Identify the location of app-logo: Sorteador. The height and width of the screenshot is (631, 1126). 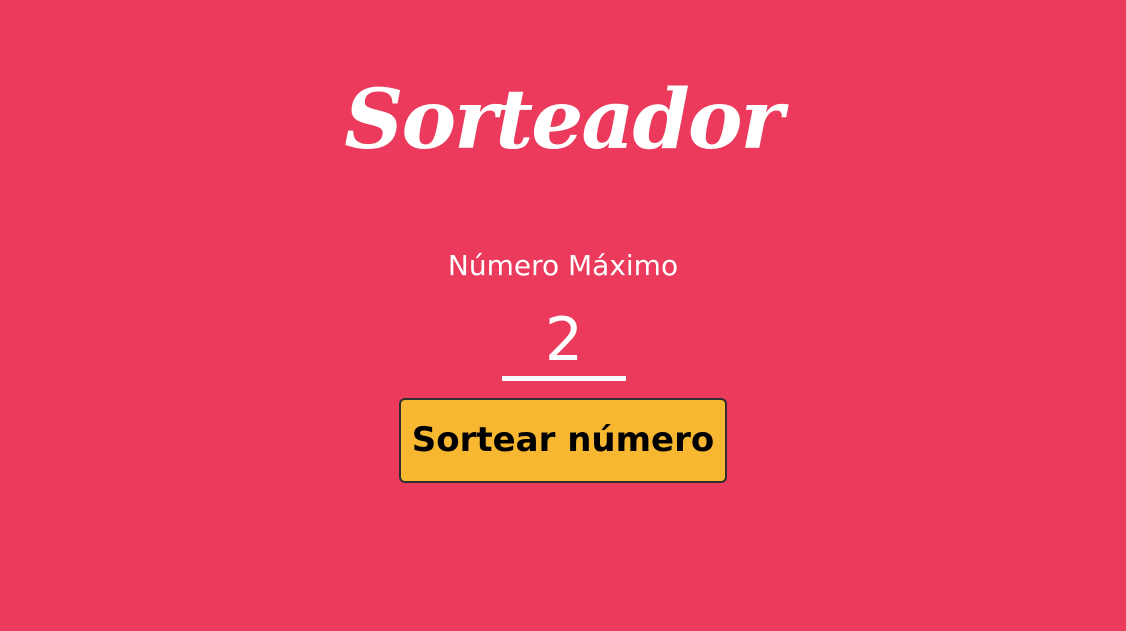
(564, 120).